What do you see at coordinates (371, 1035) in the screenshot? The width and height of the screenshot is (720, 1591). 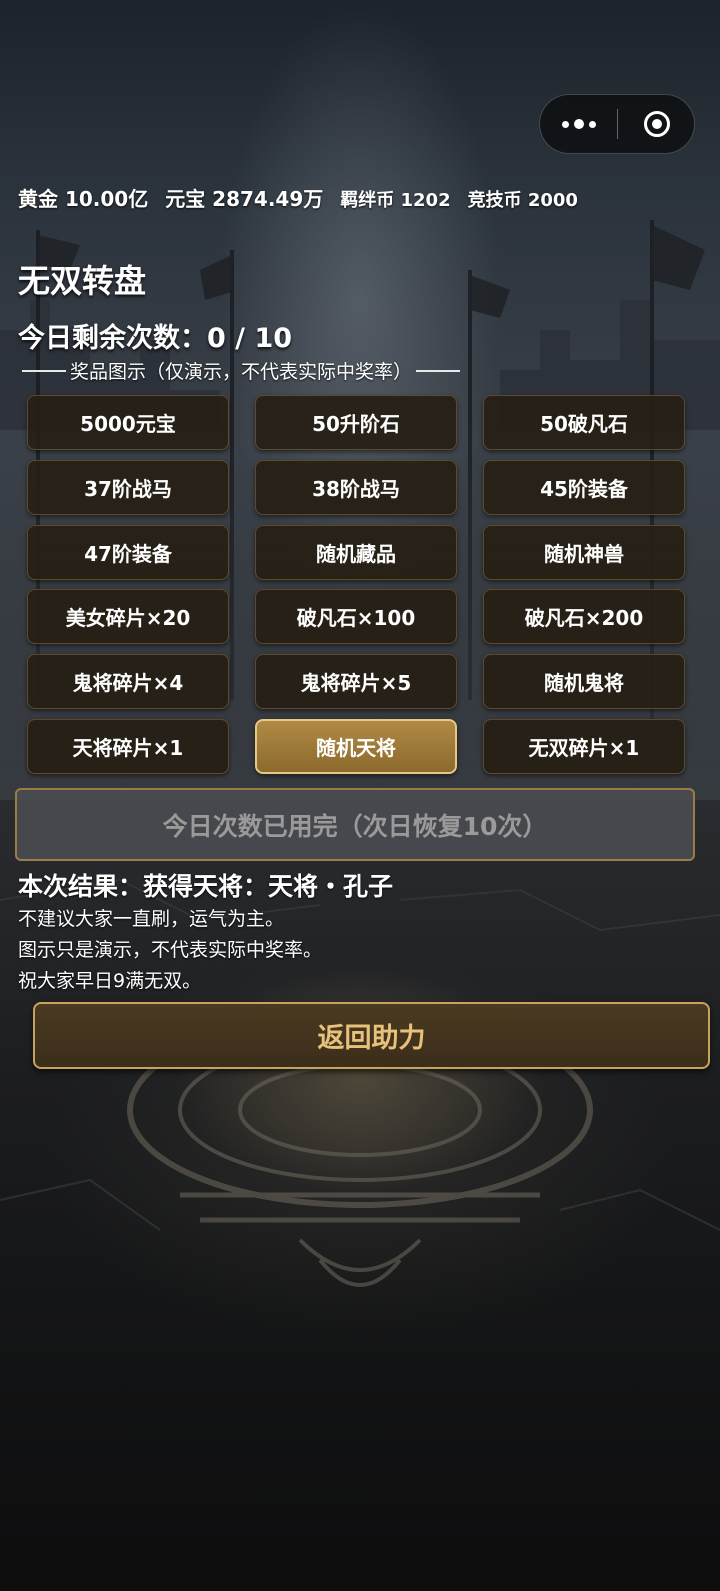 I see `back-to-assist-button: 返回助力` at bounding box center [371, 1035].